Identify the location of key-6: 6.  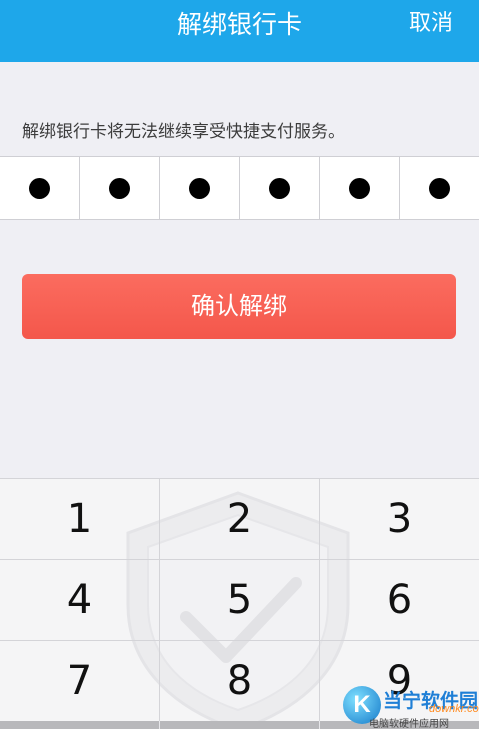
(399, 600).